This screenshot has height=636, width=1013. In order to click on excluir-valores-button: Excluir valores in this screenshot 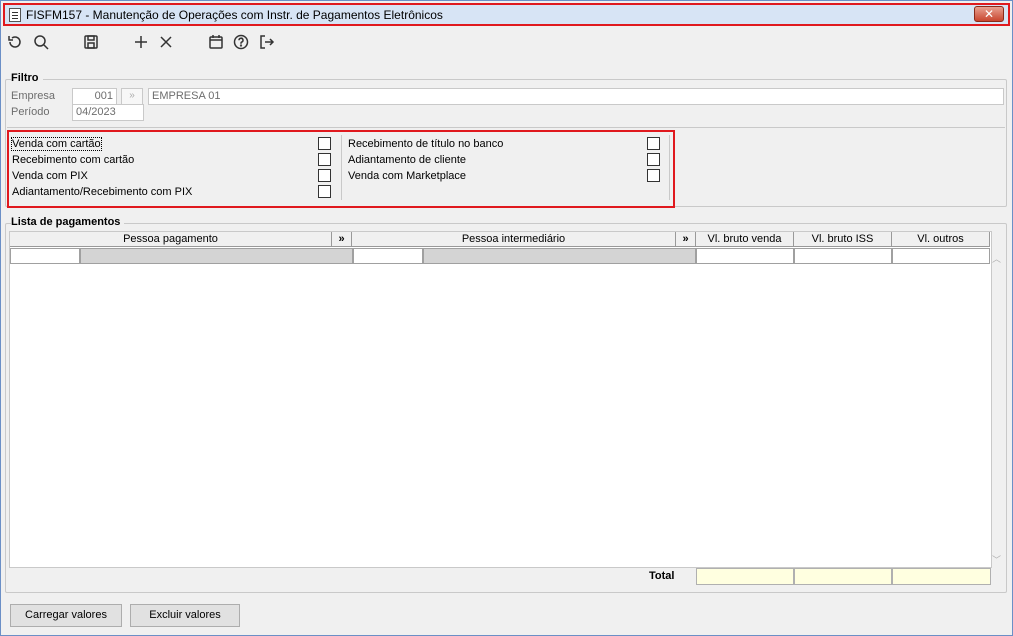, I will do `click(185, 615)`.